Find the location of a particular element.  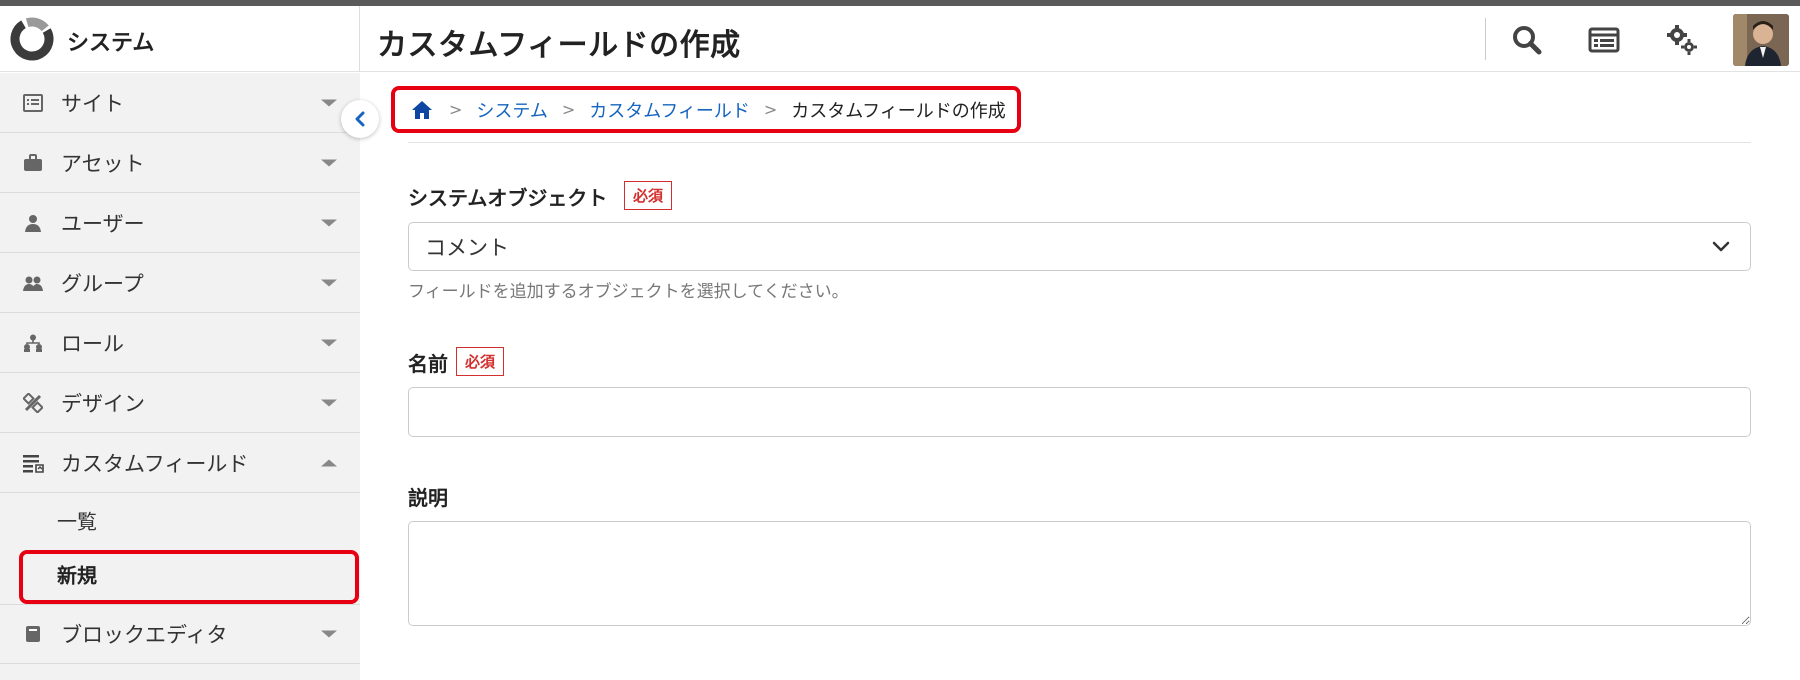

sidebar-item-site: サイト is located at coordinates (180, 103).